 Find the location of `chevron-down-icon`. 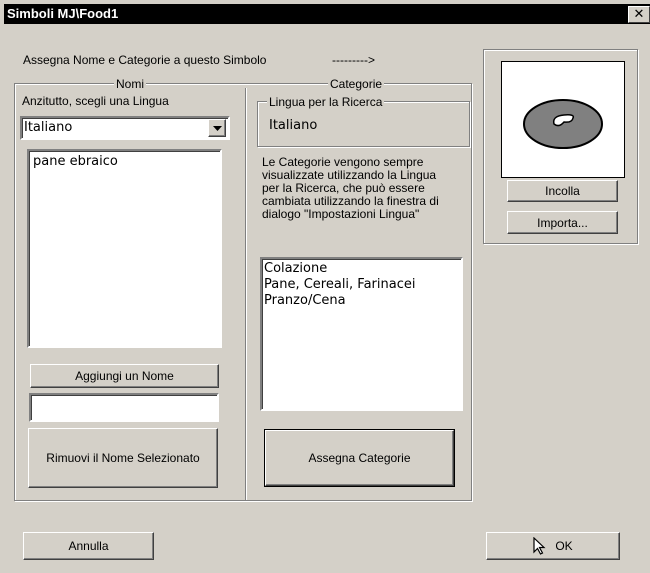

chevron-down-icon is located at coordinates (217, 128).